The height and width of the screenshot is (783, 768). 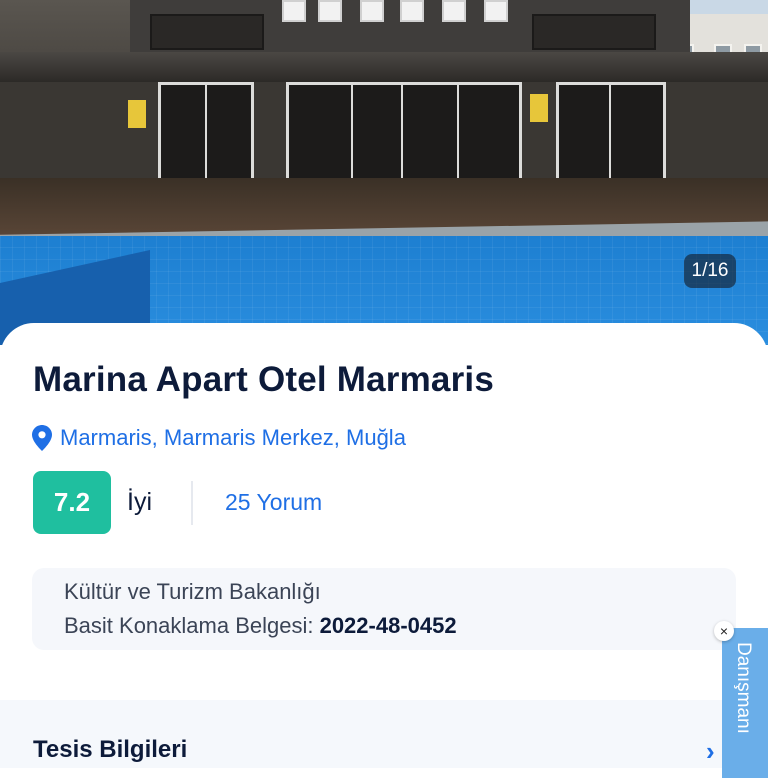 What do you see at coordinates (611, 135) in the screenshot?
I see `glass-door-right` at bounding box center [611, 135].